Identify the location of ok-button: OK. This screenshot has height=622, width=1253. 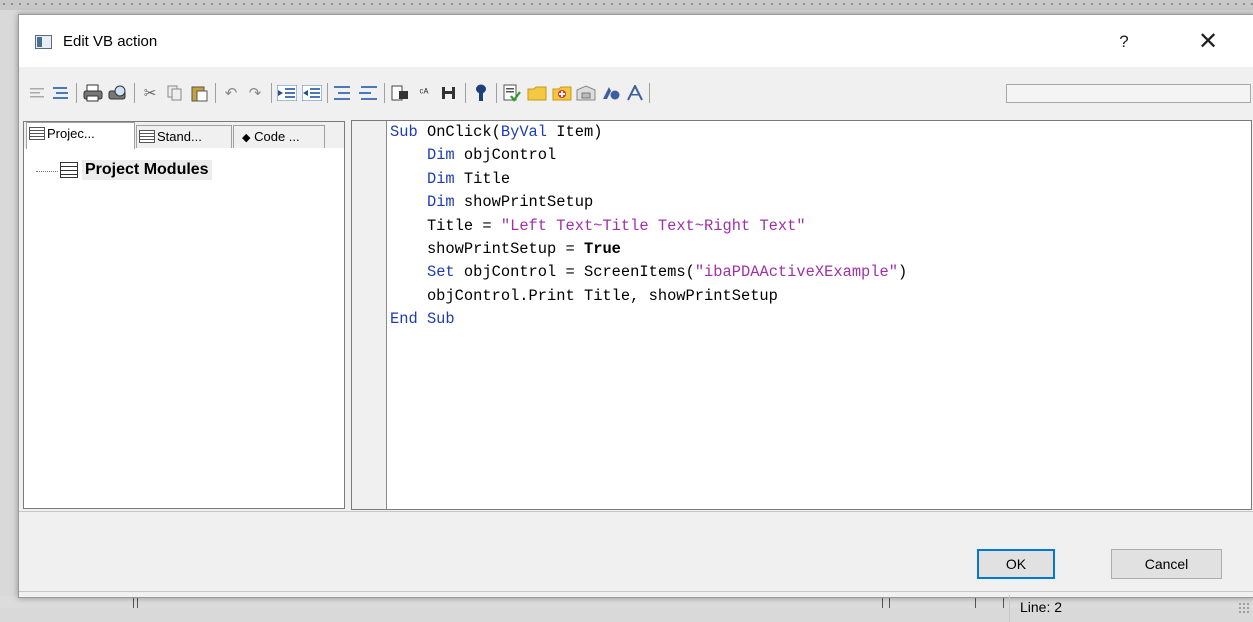
(1016, 564).